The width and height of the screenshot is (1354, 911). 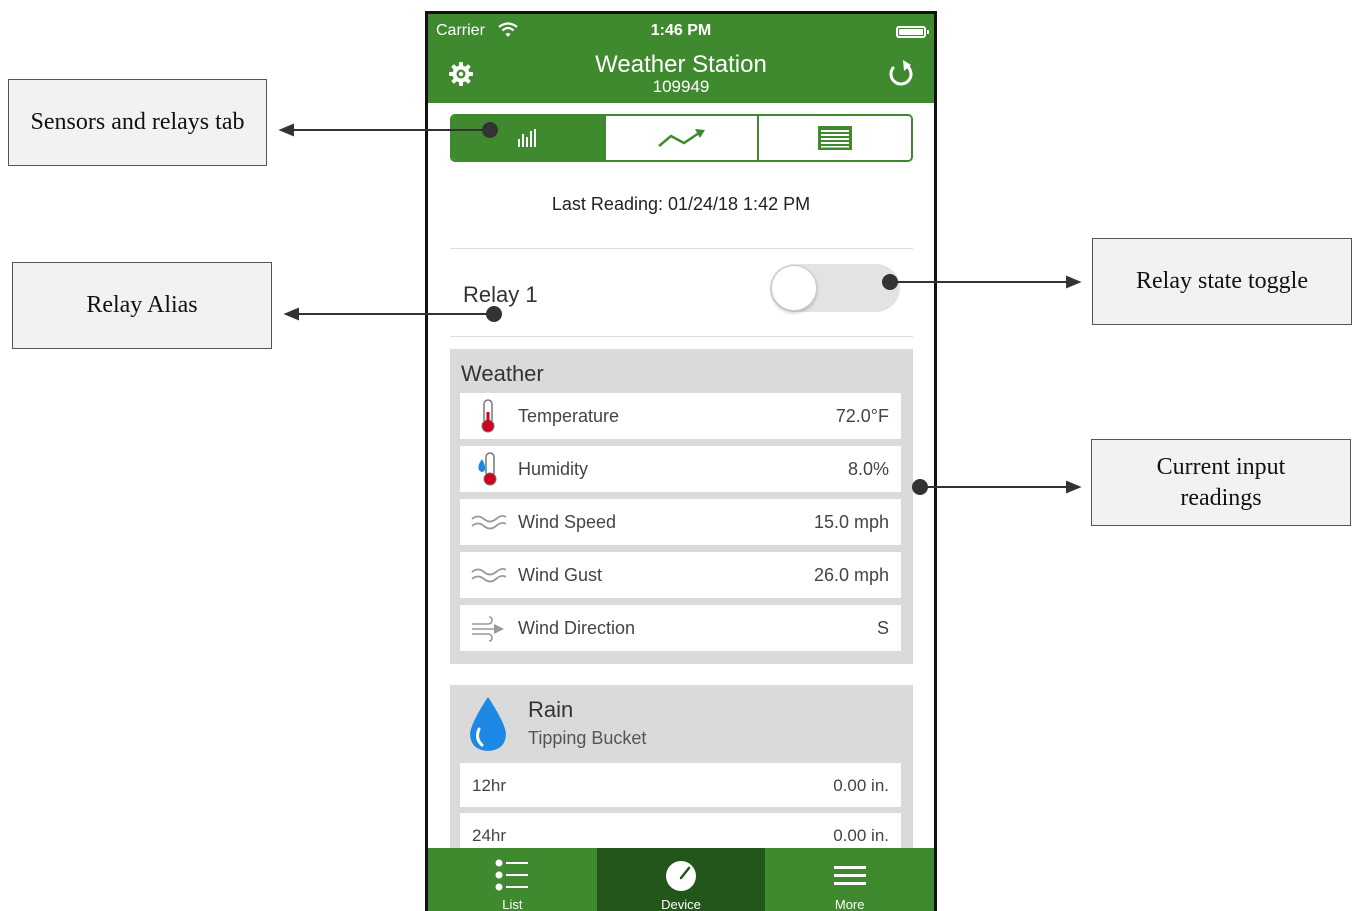 I want to click on thermometer-icon, so click(x=488, y=416).